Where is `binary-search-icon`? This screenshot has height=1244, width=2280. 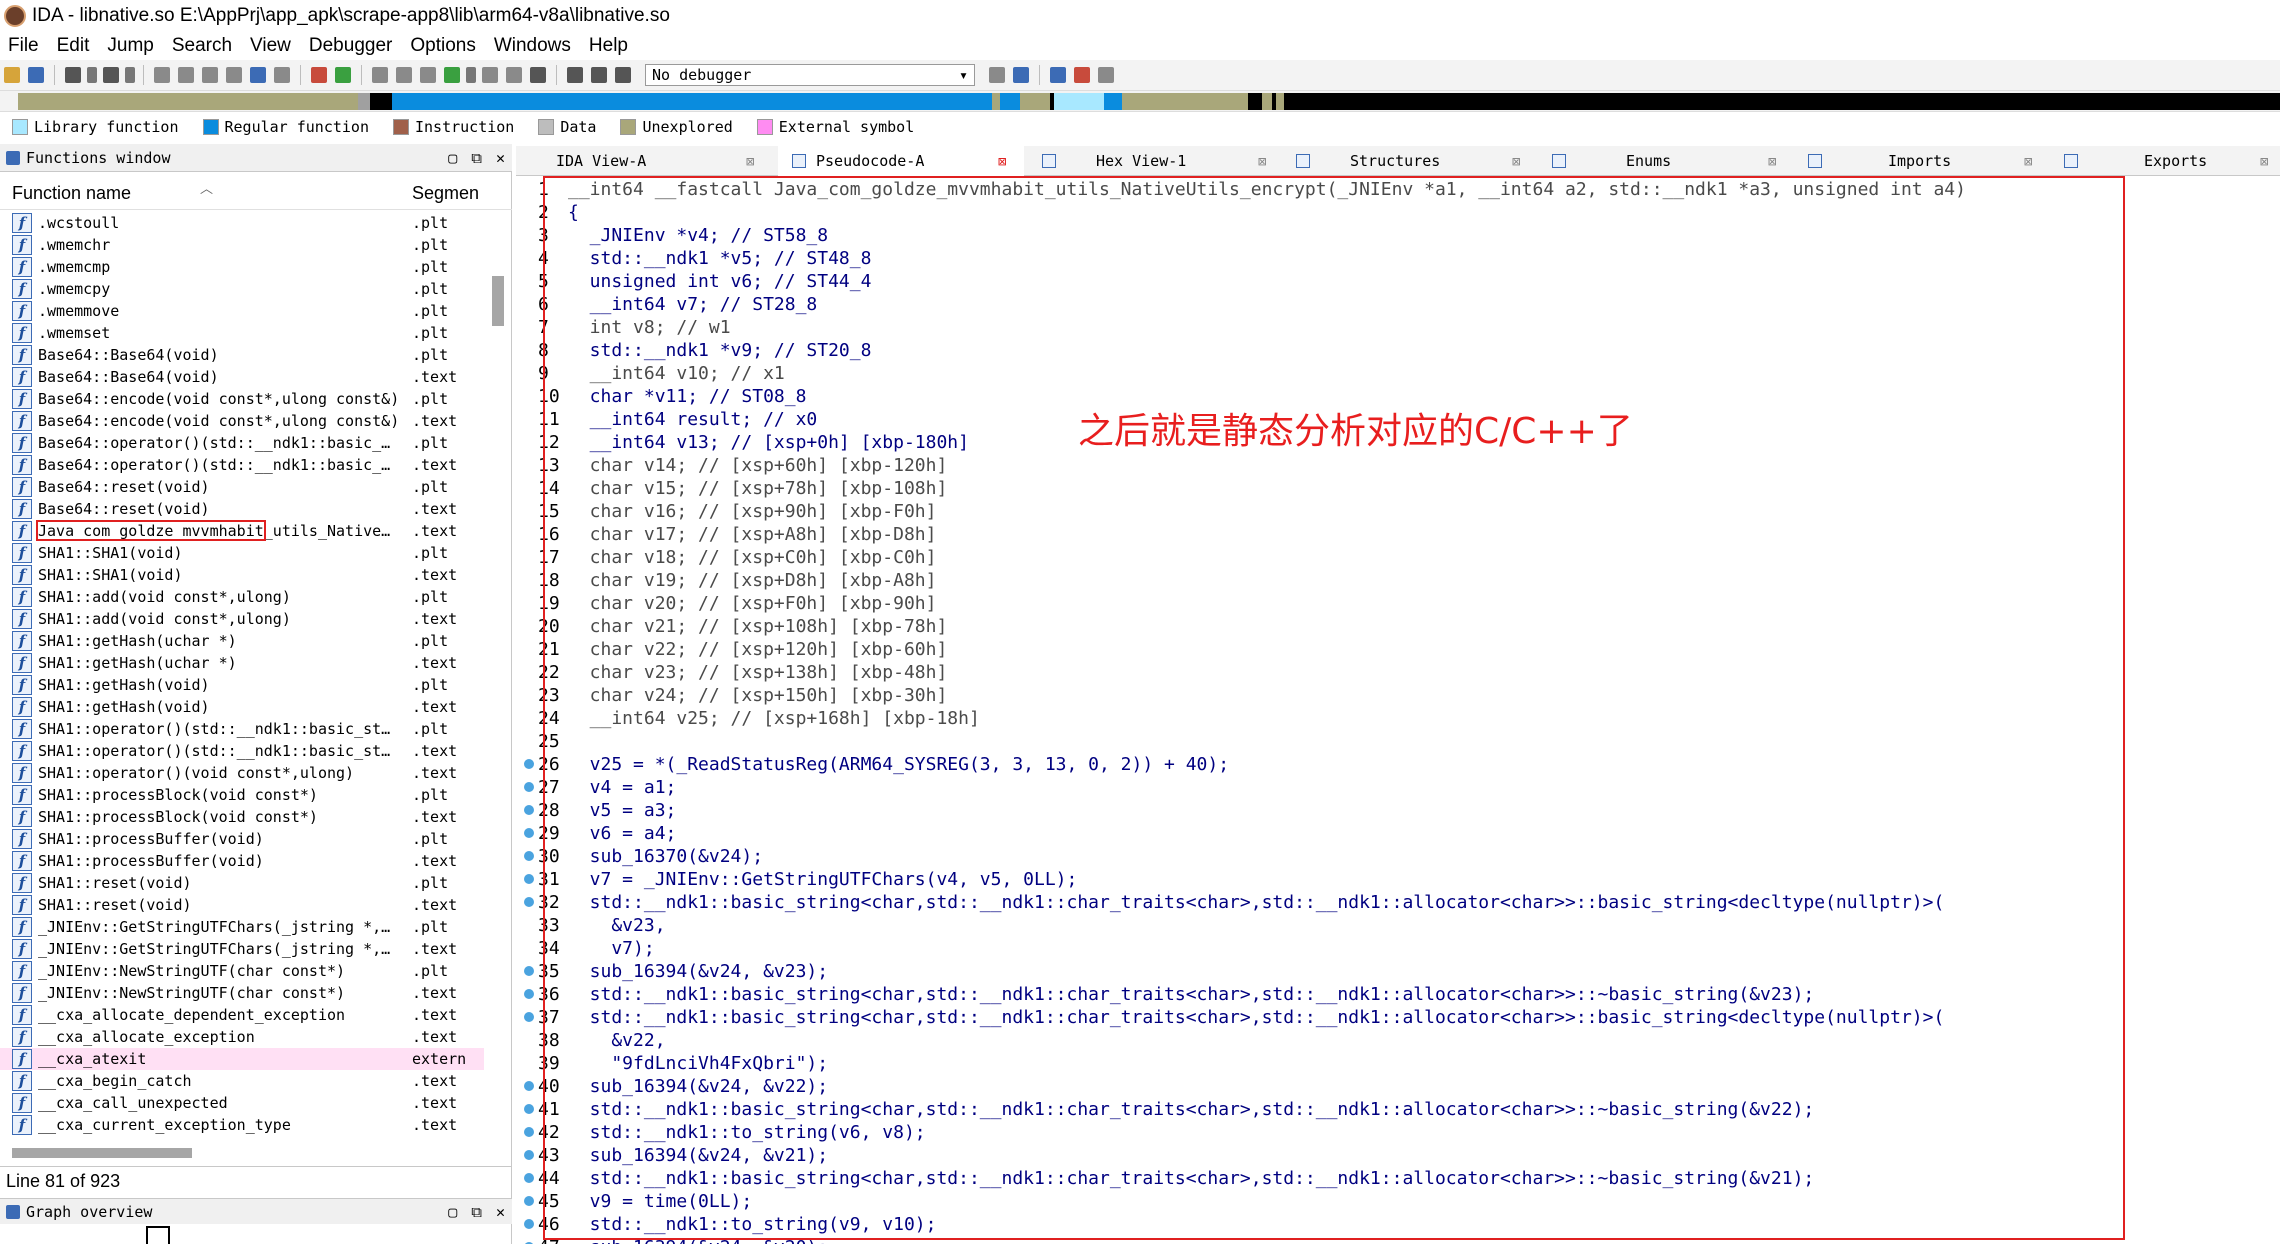 binary-search-icon is located at coordinates (162, 75).